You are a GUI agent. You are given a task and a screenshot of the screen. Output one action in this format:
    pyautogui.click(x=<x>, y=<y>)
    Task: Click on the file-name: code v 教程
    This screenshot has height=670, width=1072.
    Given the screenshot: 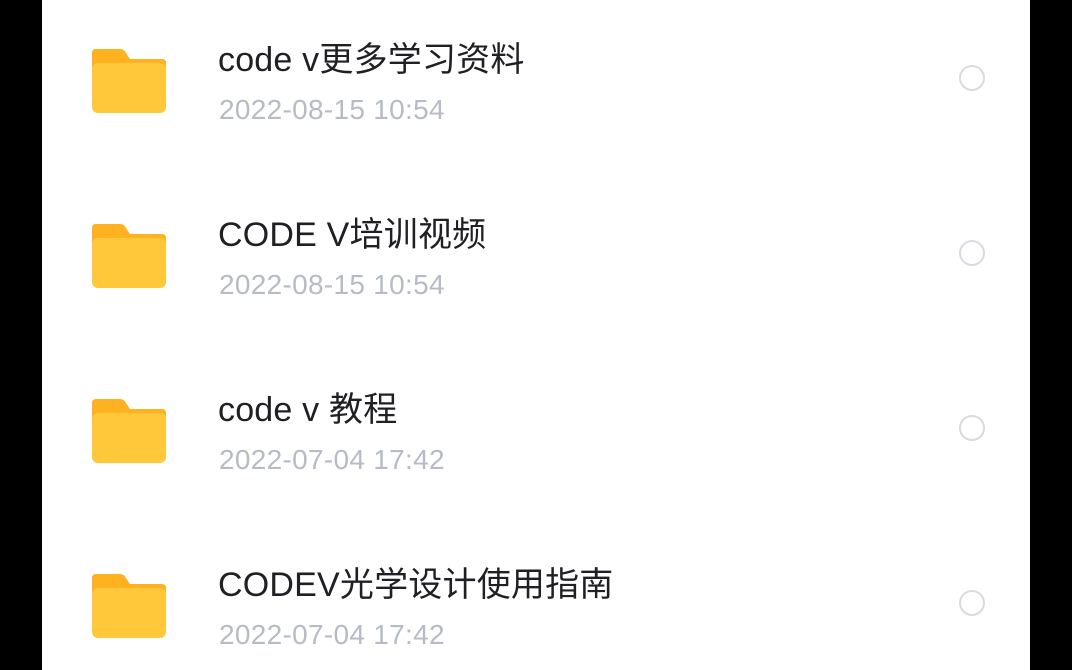 What is the action you would take?
    pyautogui.click(x=308, y=410)
    